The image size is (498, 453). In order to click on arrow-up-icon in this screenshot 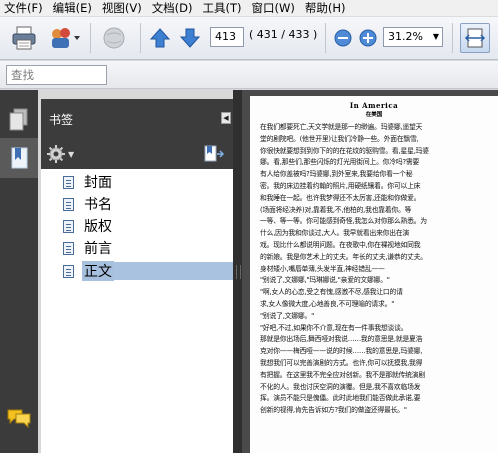, I will do `click(160, 38)`.